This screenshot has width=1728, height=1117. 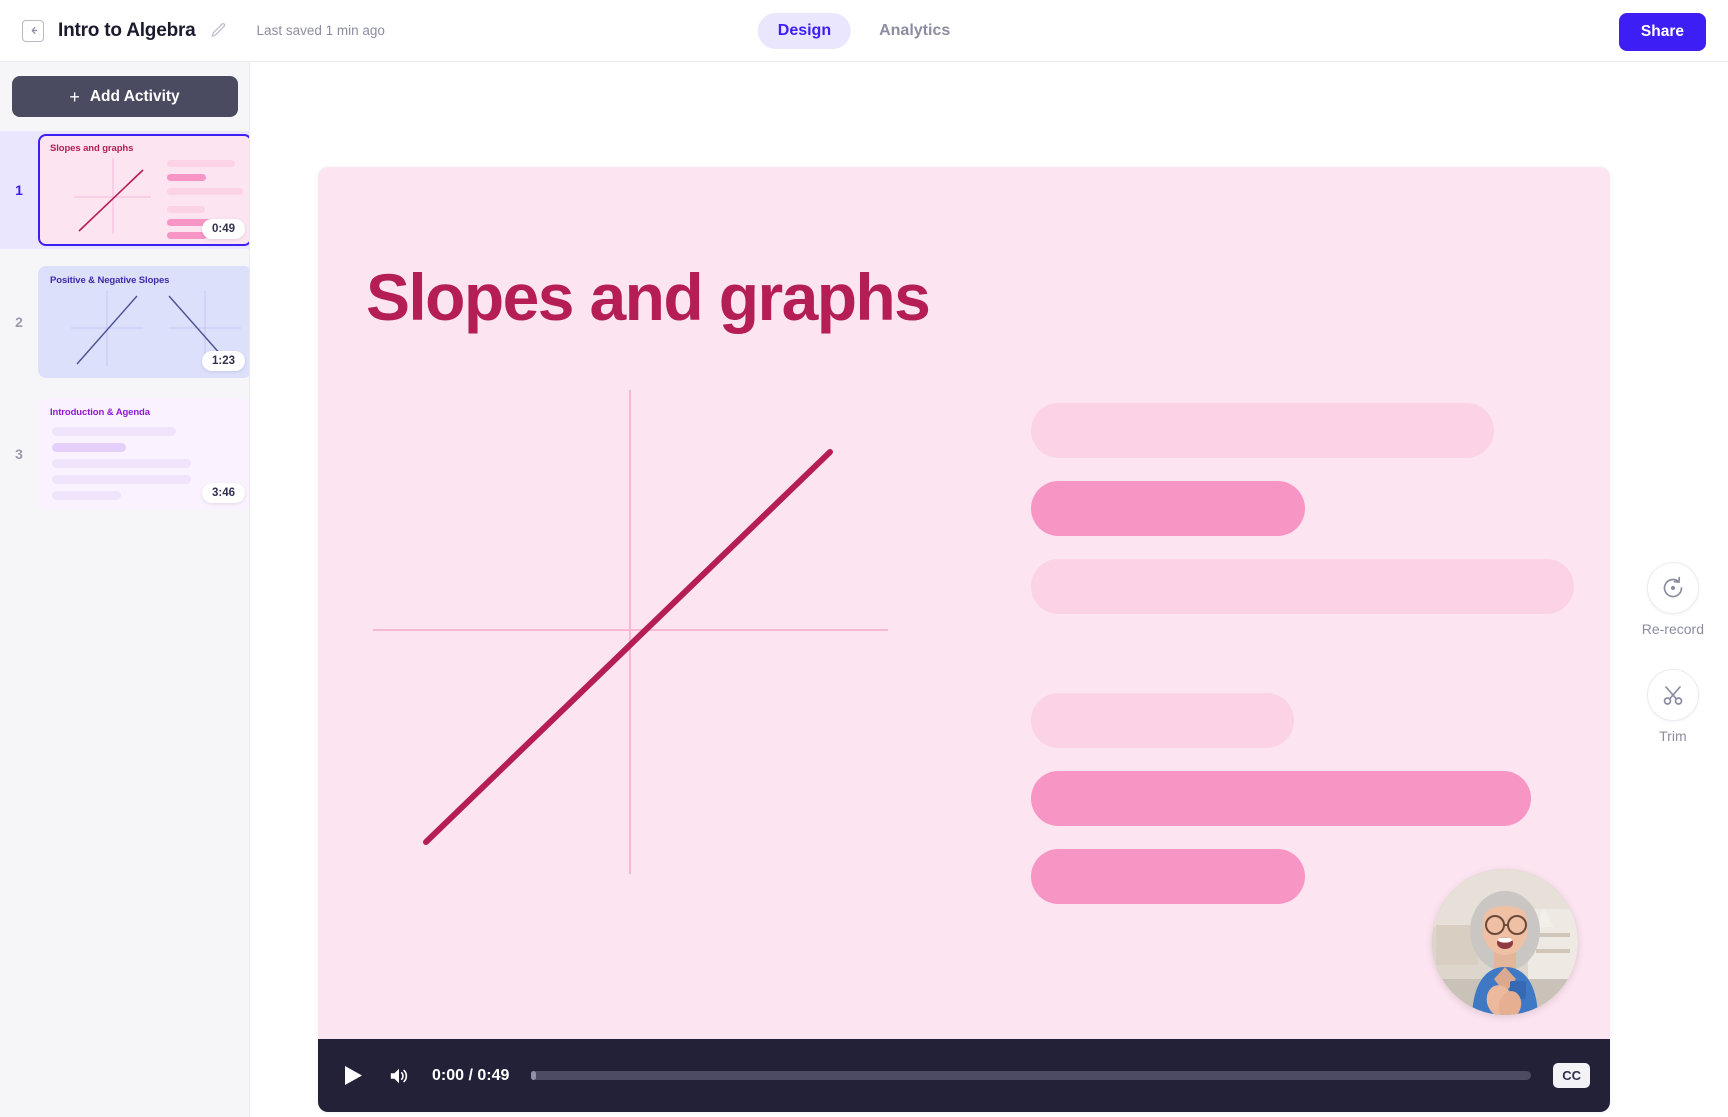 What do you see at coordinates (471, 1075) in the screenshot?
I see `player-time-display: 0:00 / 0:49` at bounding box center [471, 1075].